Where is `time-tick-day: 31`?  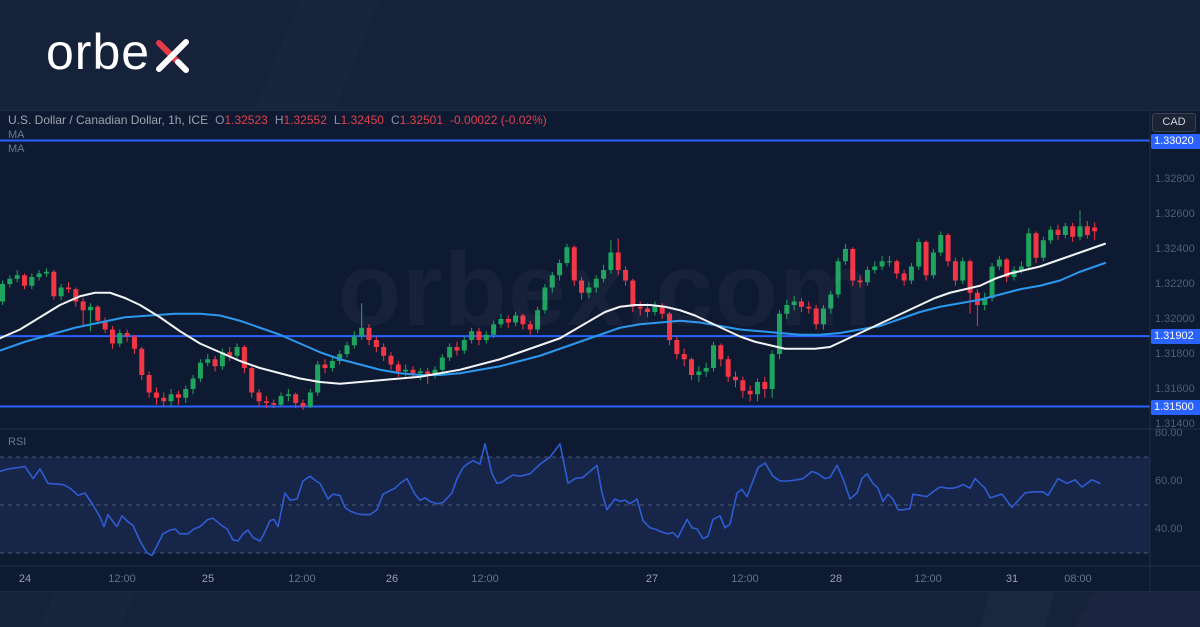
time-tick-day: 31 is located at coordinates (1012, 579).